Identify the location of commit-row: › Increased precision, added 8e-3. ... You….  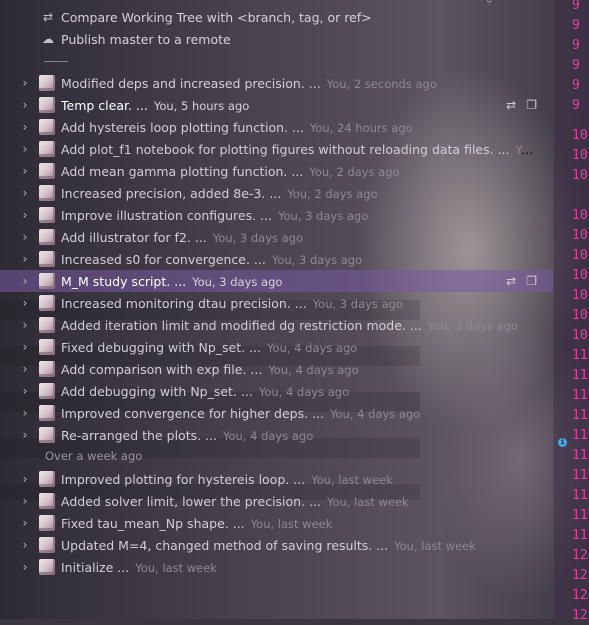
(276, 193).